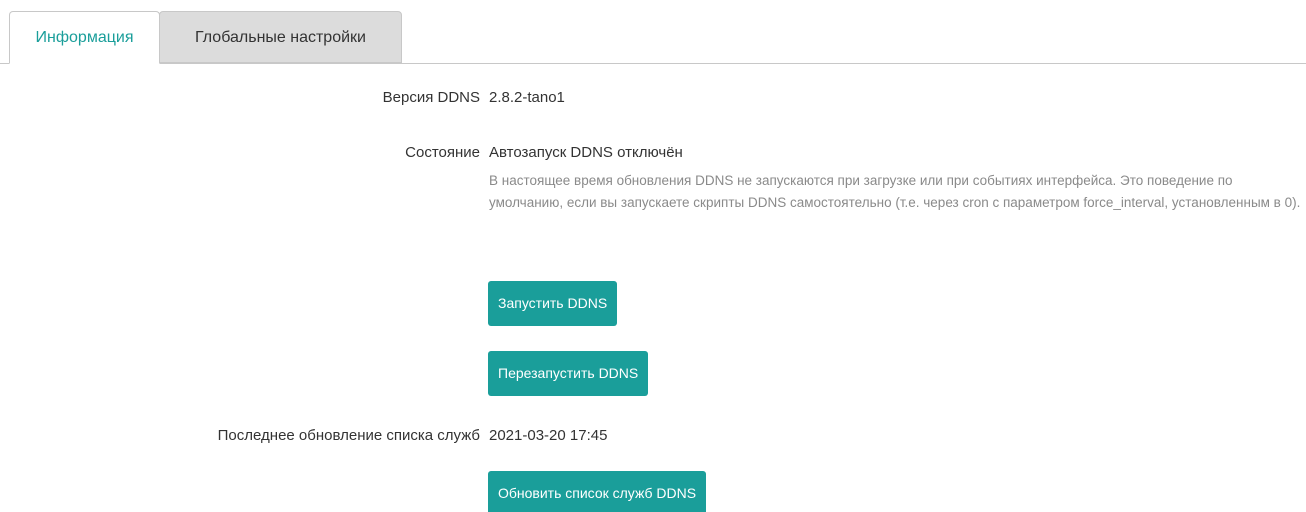  What do you see at coordinates (84, 37) in the screenshot?
I see `tab-information: Информация` at bounding box center [84, 37].